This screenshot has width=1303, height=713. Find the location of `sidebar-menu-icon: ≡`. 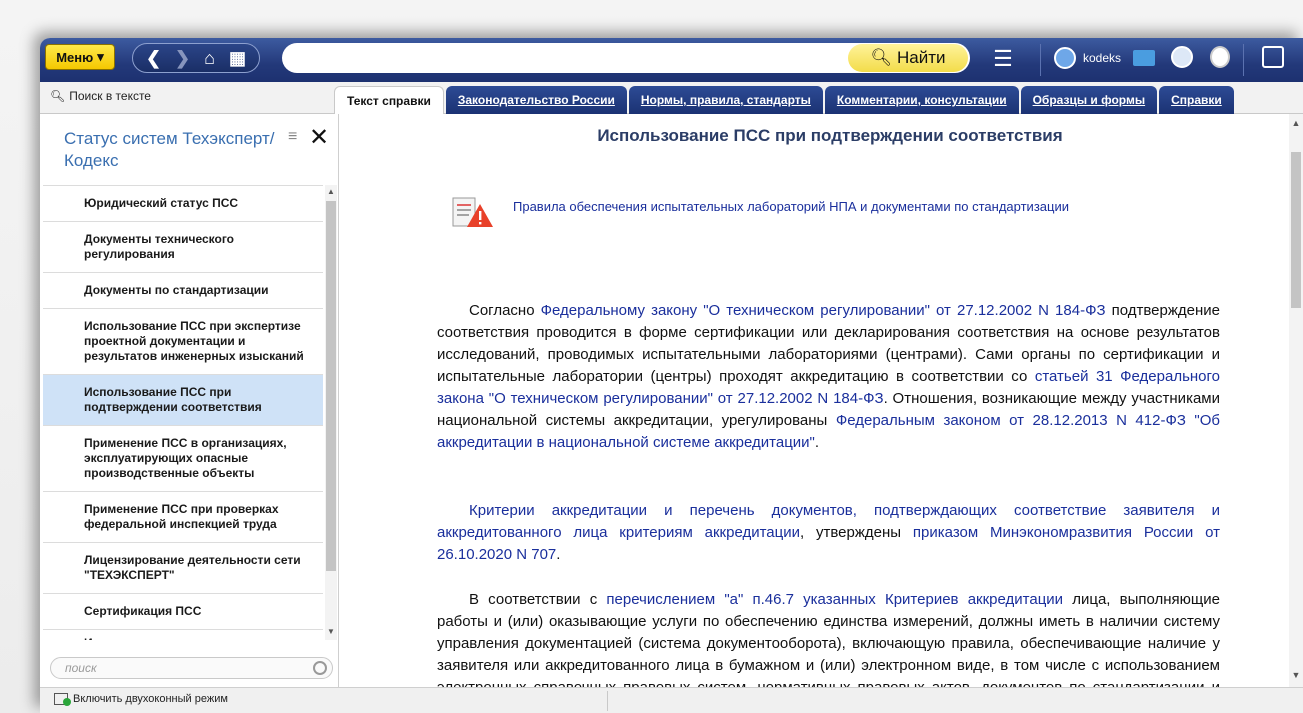

sidebar-menu-icon: ≡ is located at coordinates (292, 137).